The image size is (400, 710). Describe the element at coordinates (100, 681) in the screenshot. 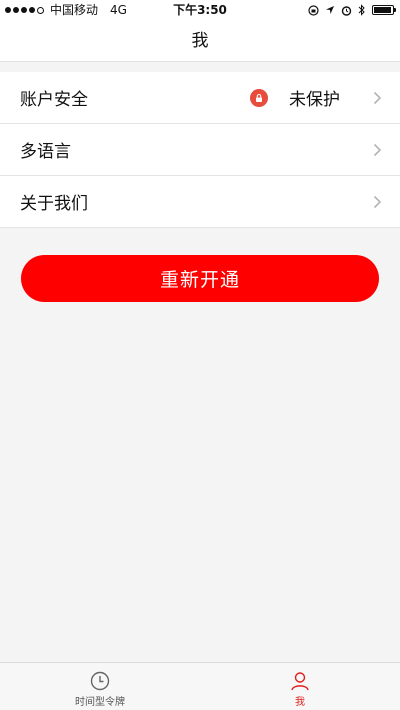

I see `clock-icon` at that location.